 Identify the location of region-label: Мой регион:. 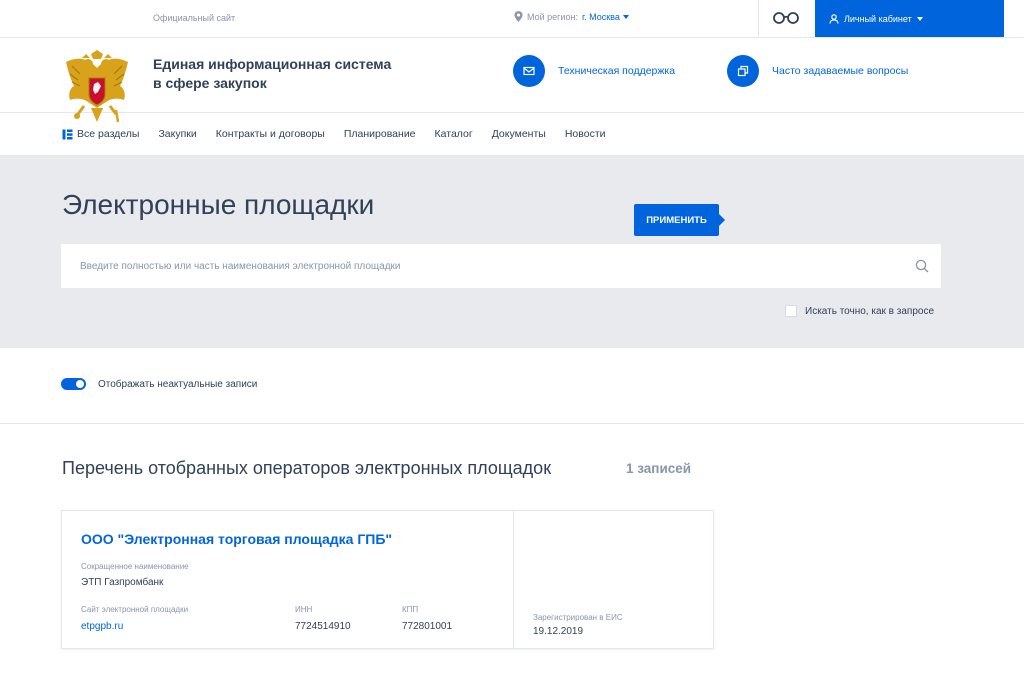
(552, 16).